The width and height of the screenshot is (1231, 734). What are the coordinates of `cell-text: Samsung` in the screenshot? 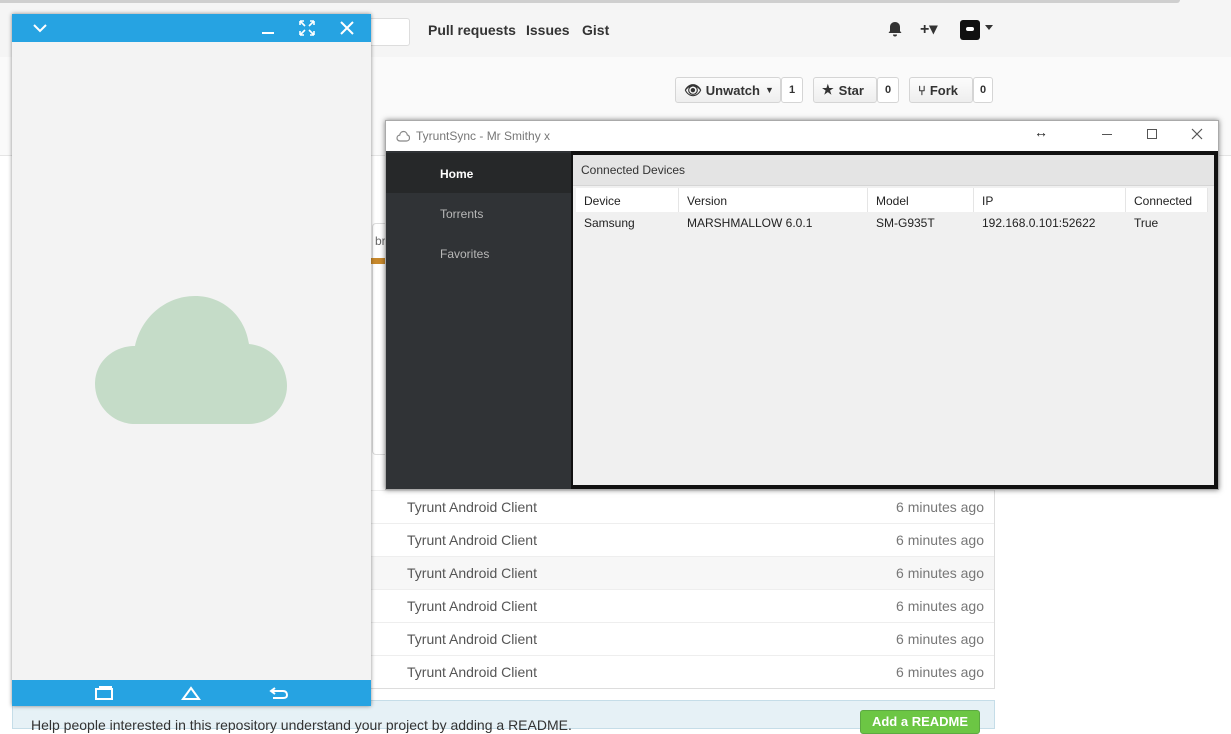 It's located at (609, 223).